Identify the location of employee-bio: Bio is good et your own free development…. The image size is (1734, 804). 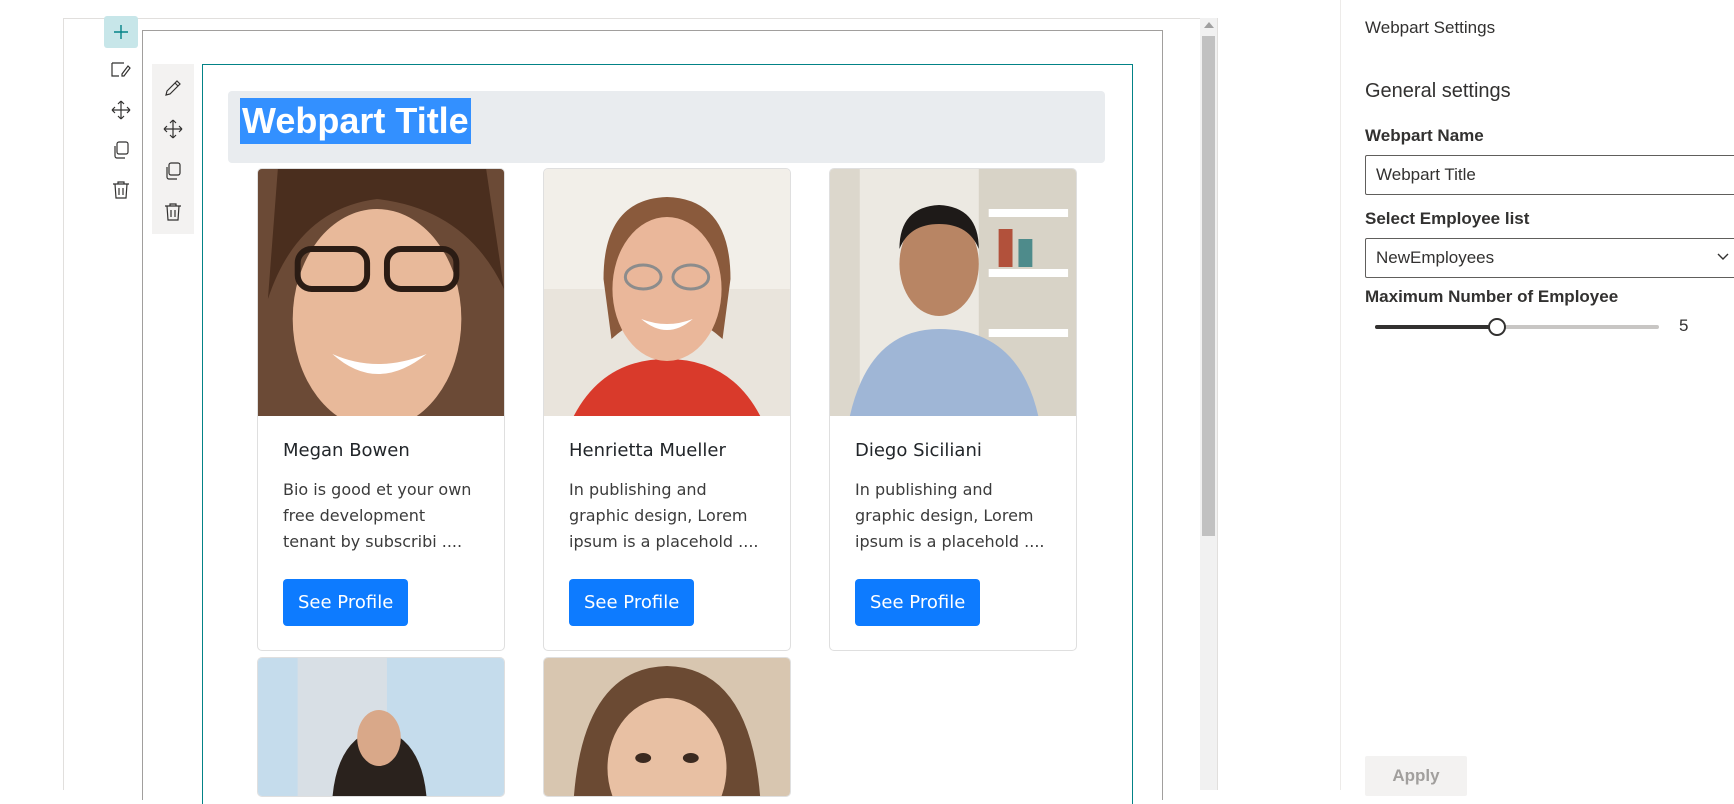
(377, 515).